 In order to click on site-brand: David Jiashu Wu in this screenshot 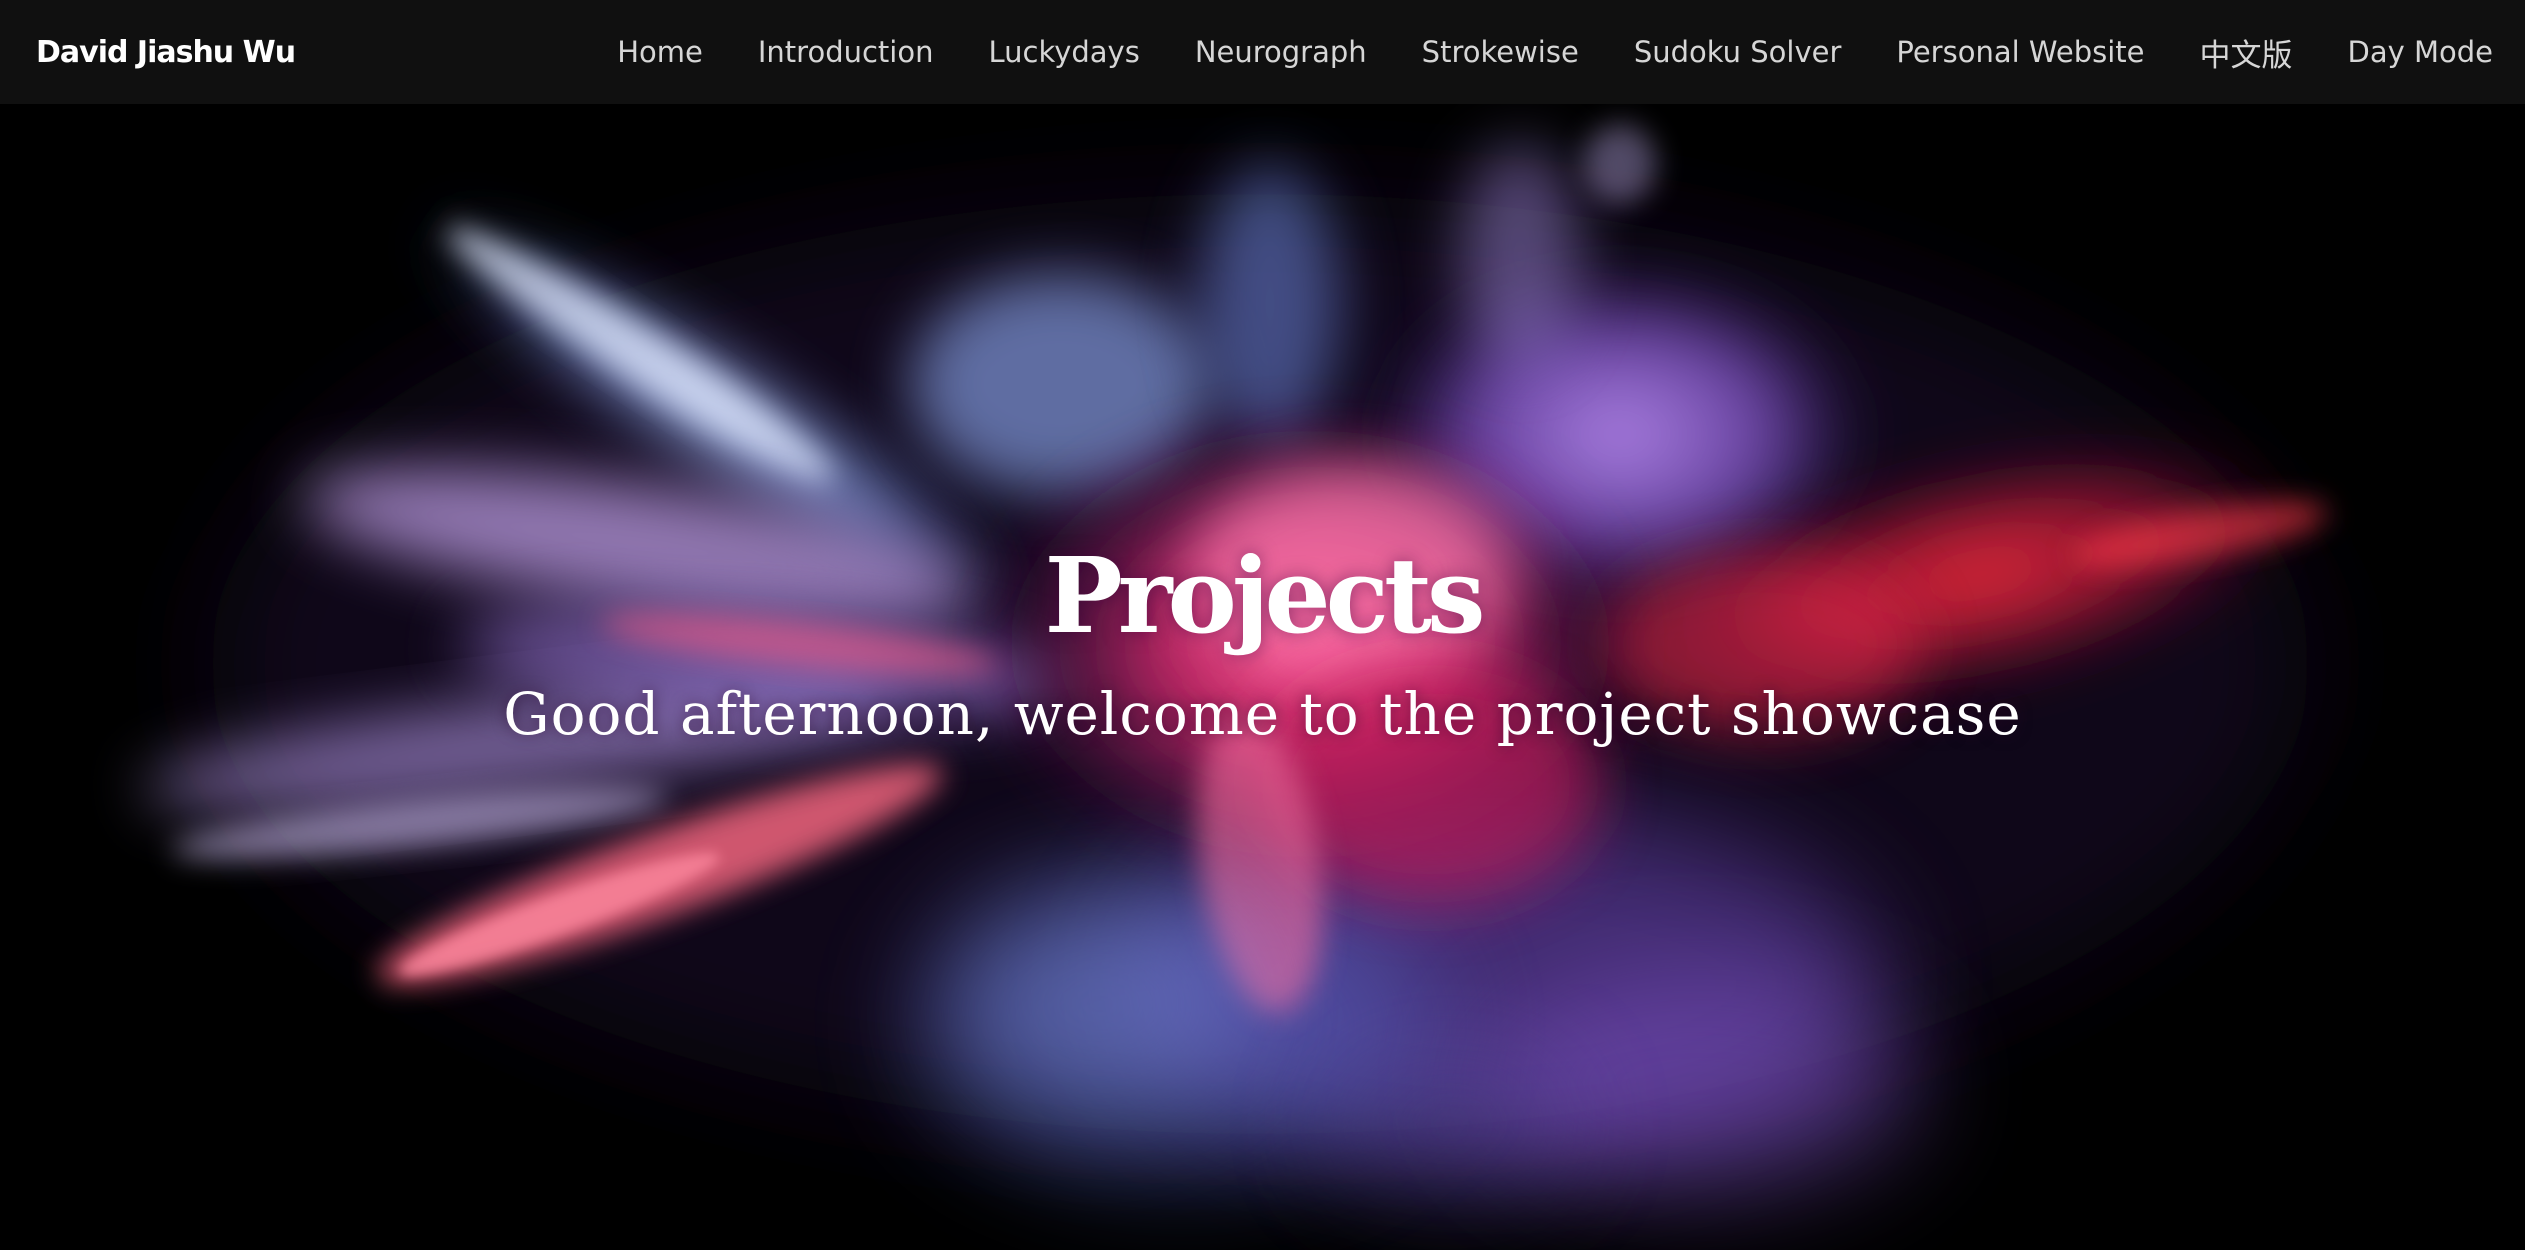, I will do `click(166, 52)`.